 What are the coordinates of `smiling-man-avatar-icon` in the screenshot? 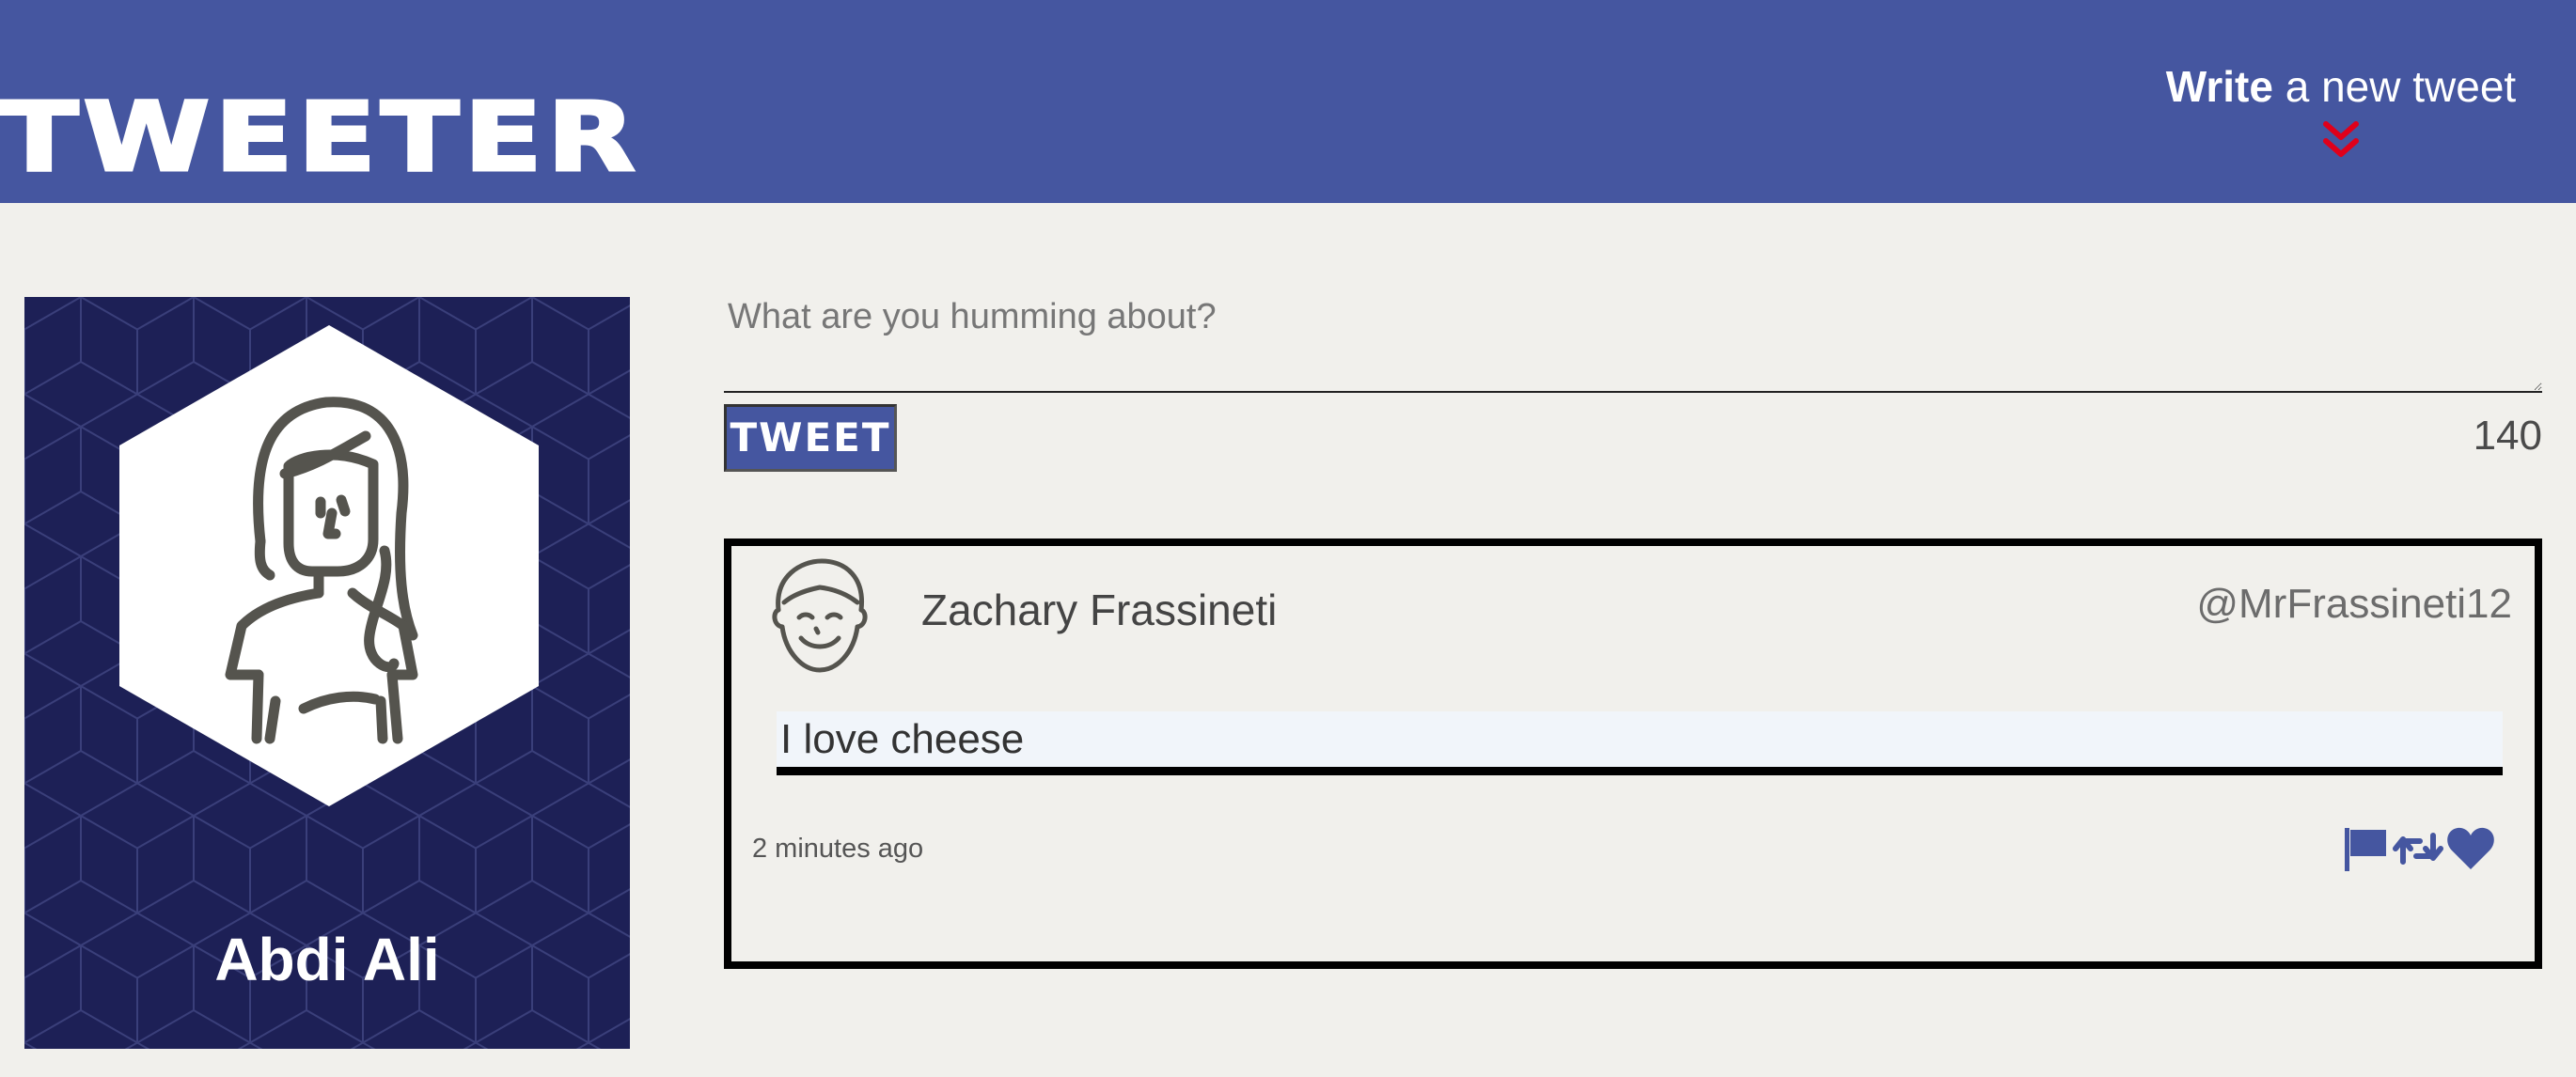 It's located at (820, 615).